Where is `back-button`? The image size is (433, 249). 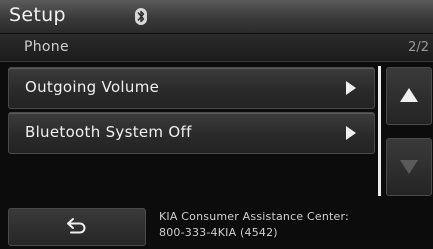
back-button is located at coordinates (77, 227).